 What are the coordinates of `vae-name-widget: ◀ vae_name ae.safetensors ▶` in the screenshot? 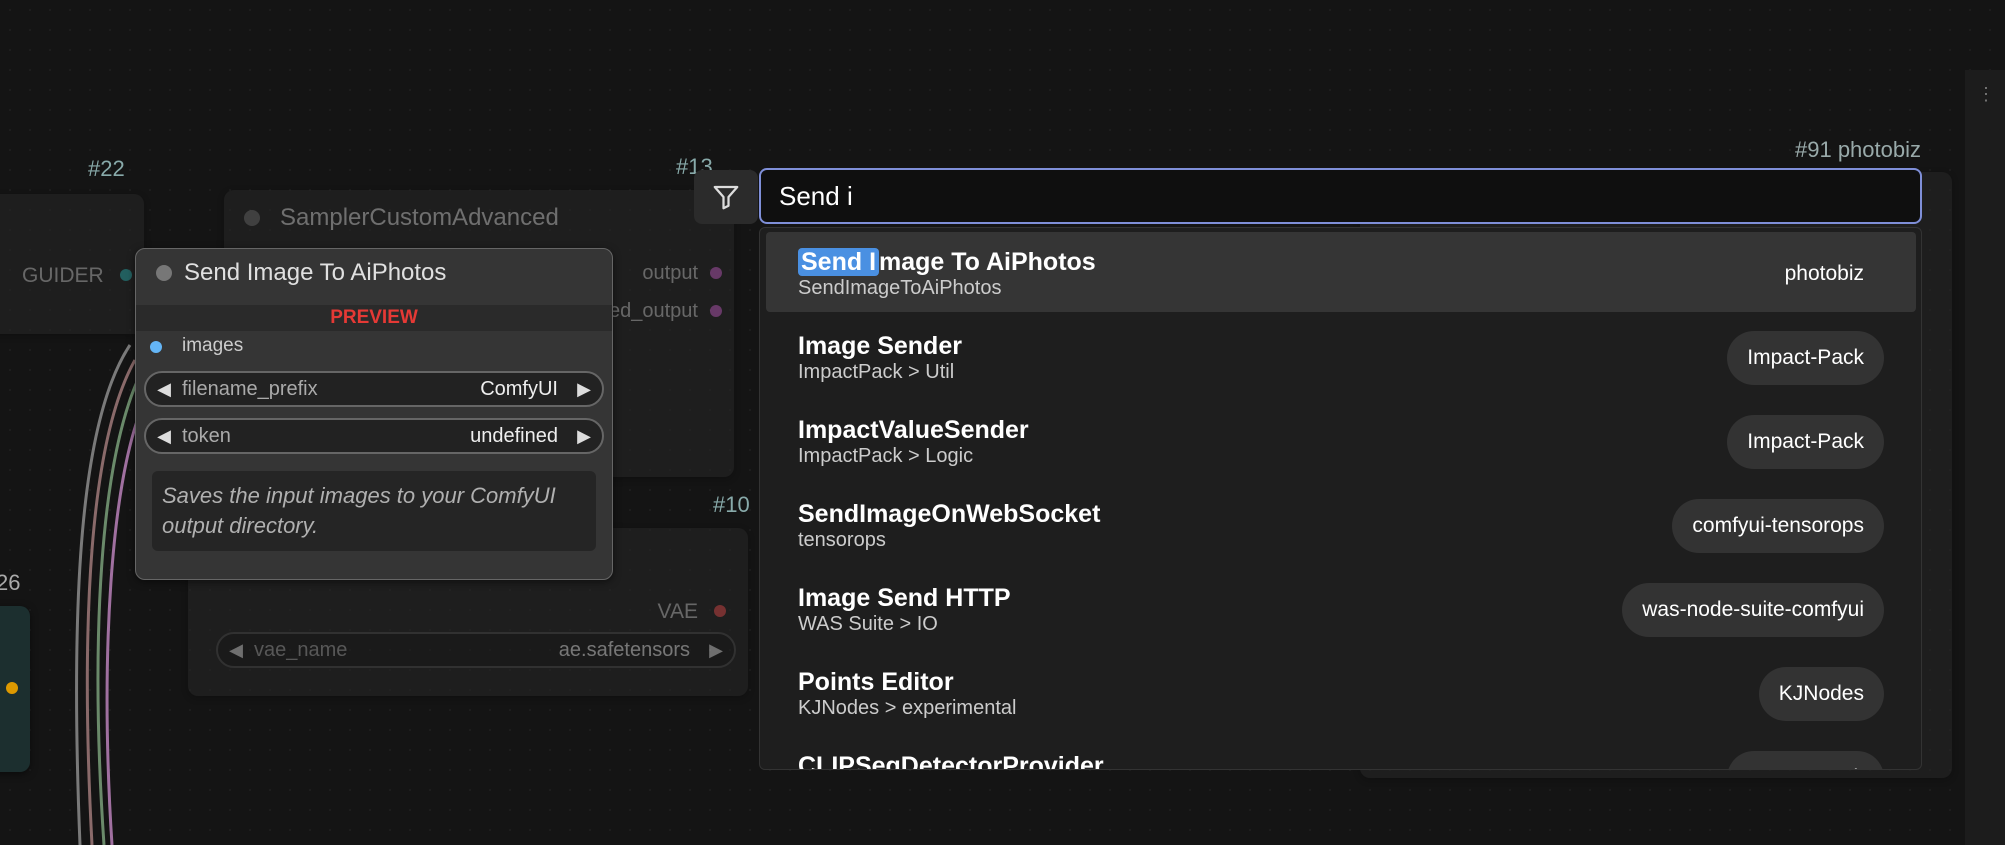 It's located at (476, 650).